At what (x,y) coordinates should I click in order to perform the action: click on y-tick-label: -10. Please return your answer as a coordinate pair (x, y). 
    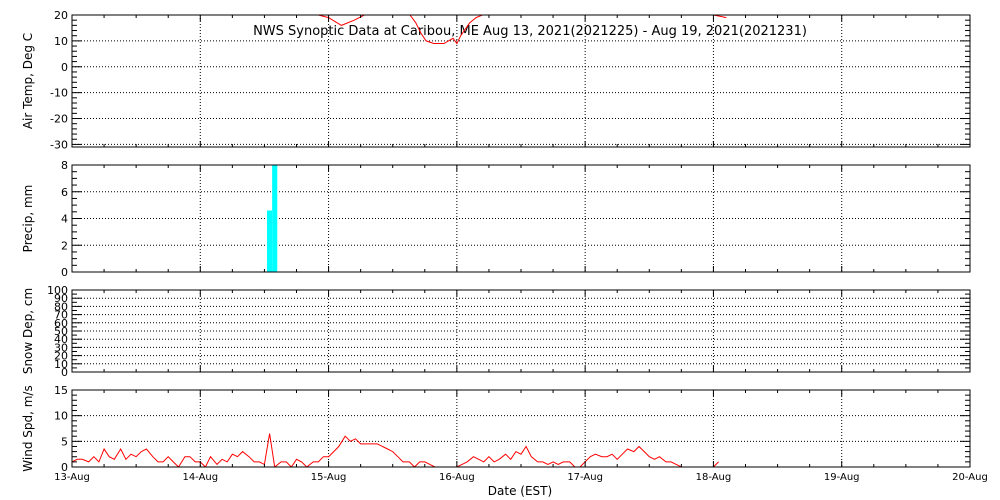
    Looking at the image, I should click on (59, 93).